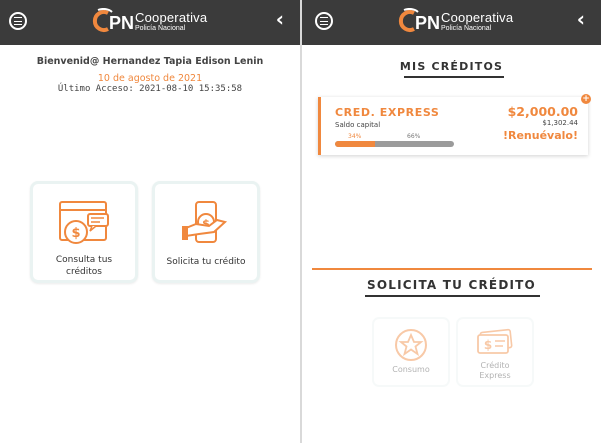 The height and width of the screenshot is (443, 601). Describe the element at coordinates (358, 125) in the screenshot. I see `saldo-capital-label: Saldo capital` at that location.